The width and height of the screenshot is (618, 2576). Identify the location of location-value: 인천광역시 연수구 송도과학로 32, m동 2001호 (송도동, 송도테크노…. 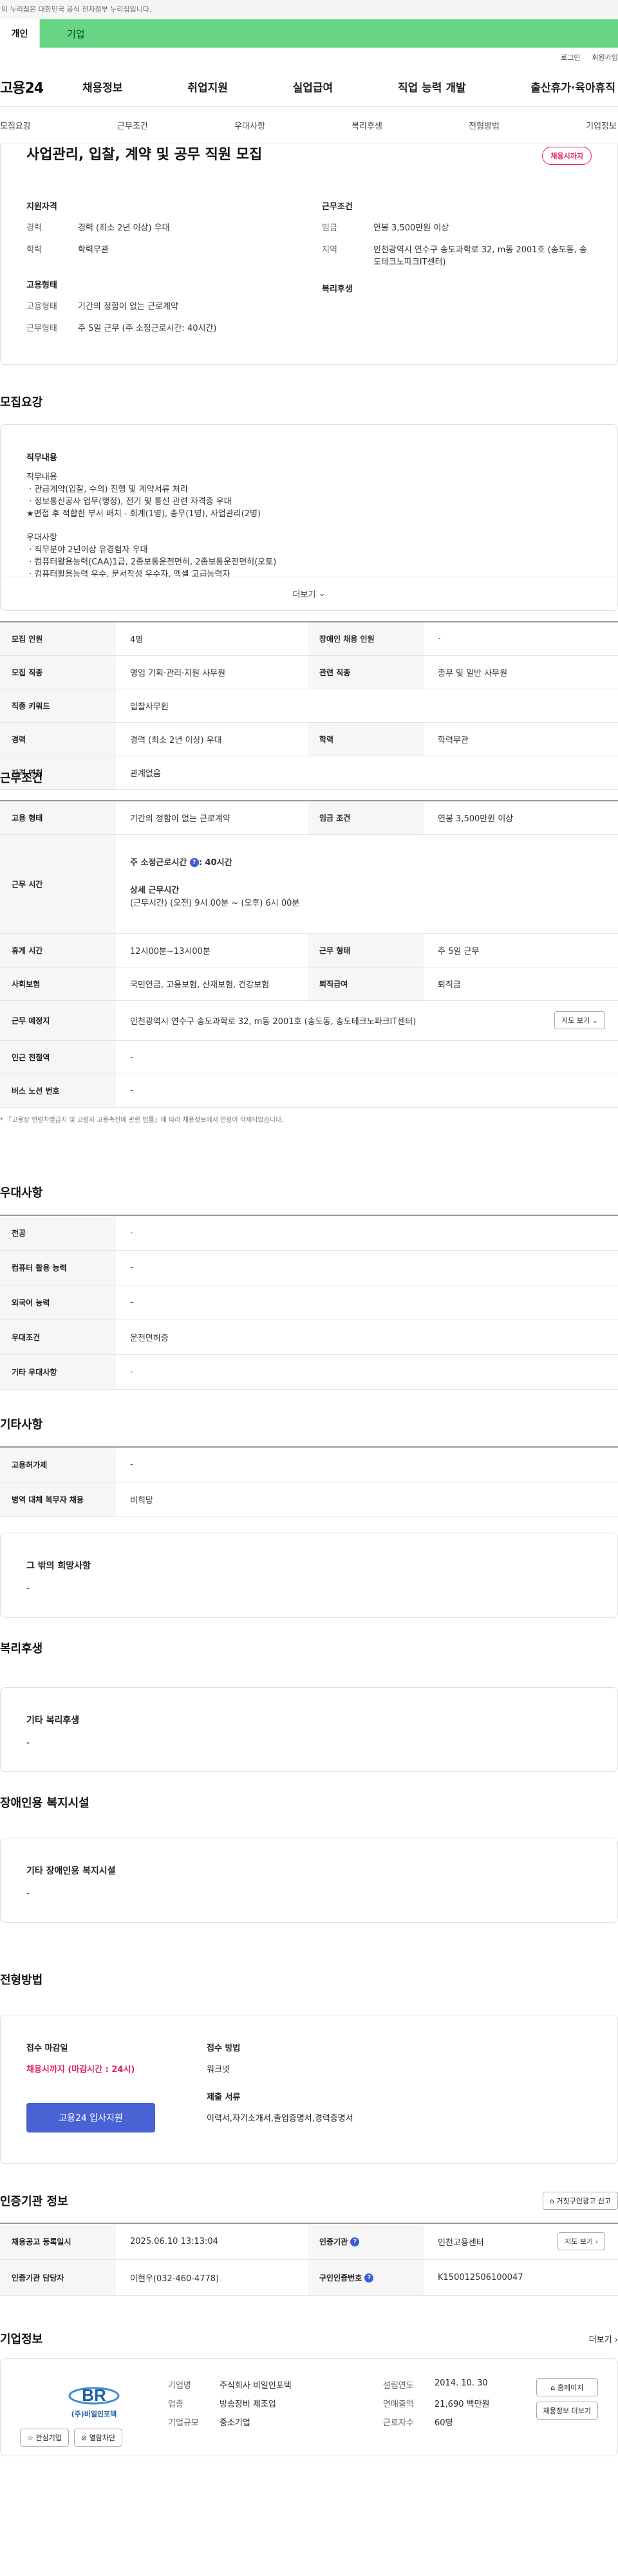
(480, 256).